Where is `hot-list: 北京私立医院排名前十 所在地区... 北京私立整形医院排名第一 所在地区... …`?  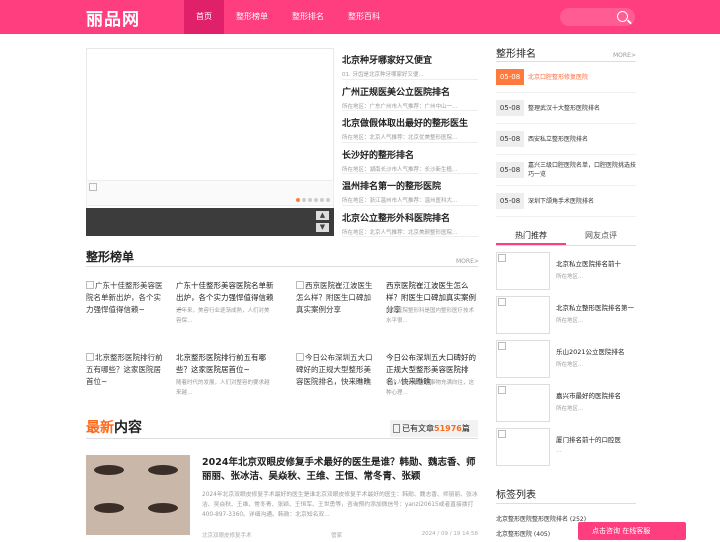
hot-list: 北京私立医院排名前十 所在地区... 北京私立整形医院排名第一 所在地区... … is located at coordinates (566, 362).